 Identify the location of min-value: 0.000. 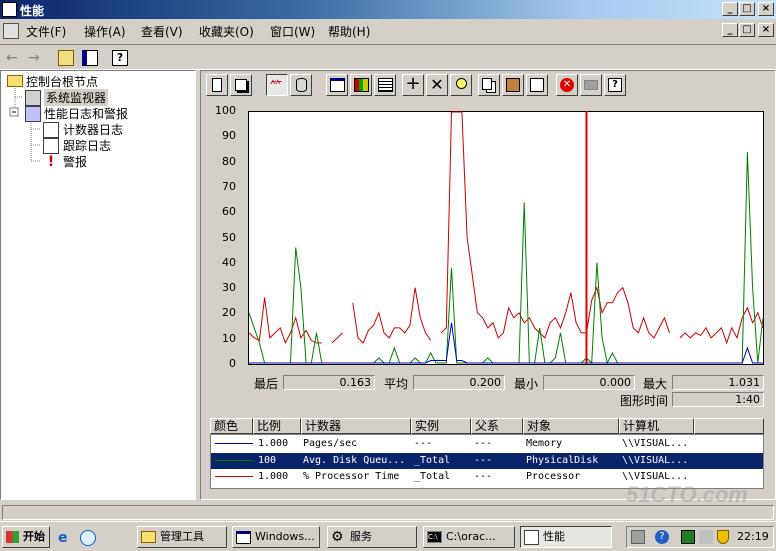
(589, 382).